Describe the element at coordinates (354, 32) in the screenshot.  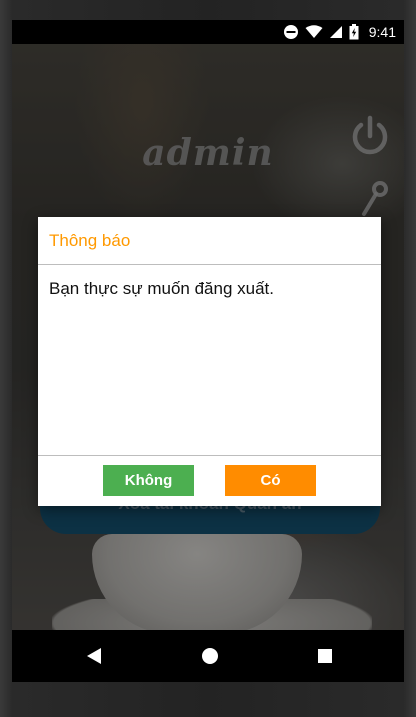
I see `battery-charging-icon` at that location.